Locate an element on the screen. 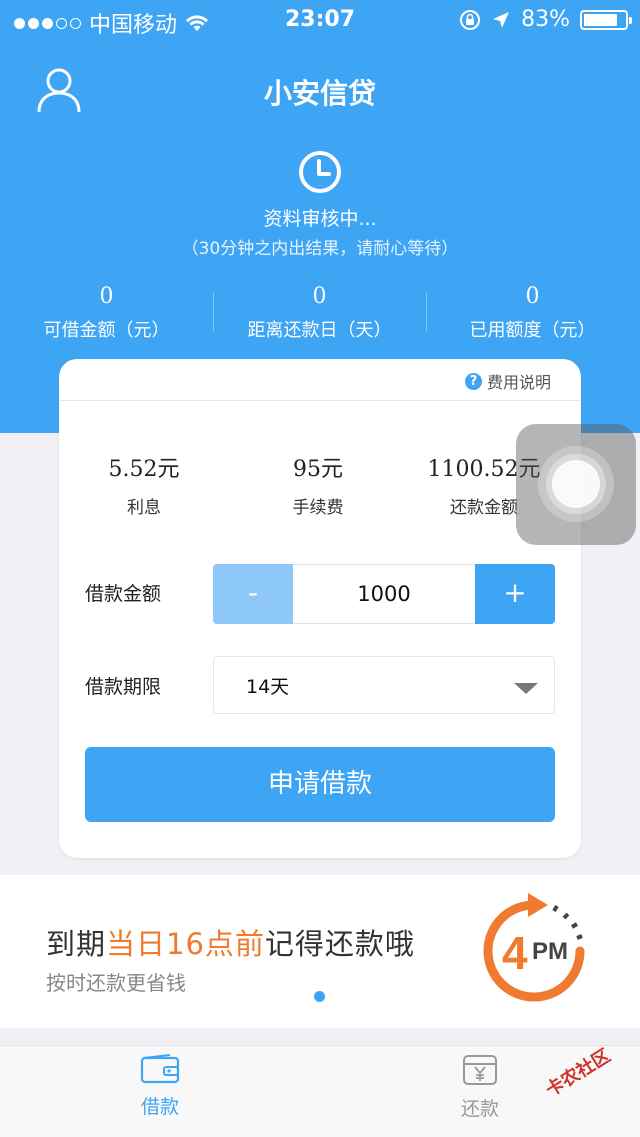 This screenshot has height=1137, width=640. tab-bar: 借款 还款 is located at coordinates (320, 1091).